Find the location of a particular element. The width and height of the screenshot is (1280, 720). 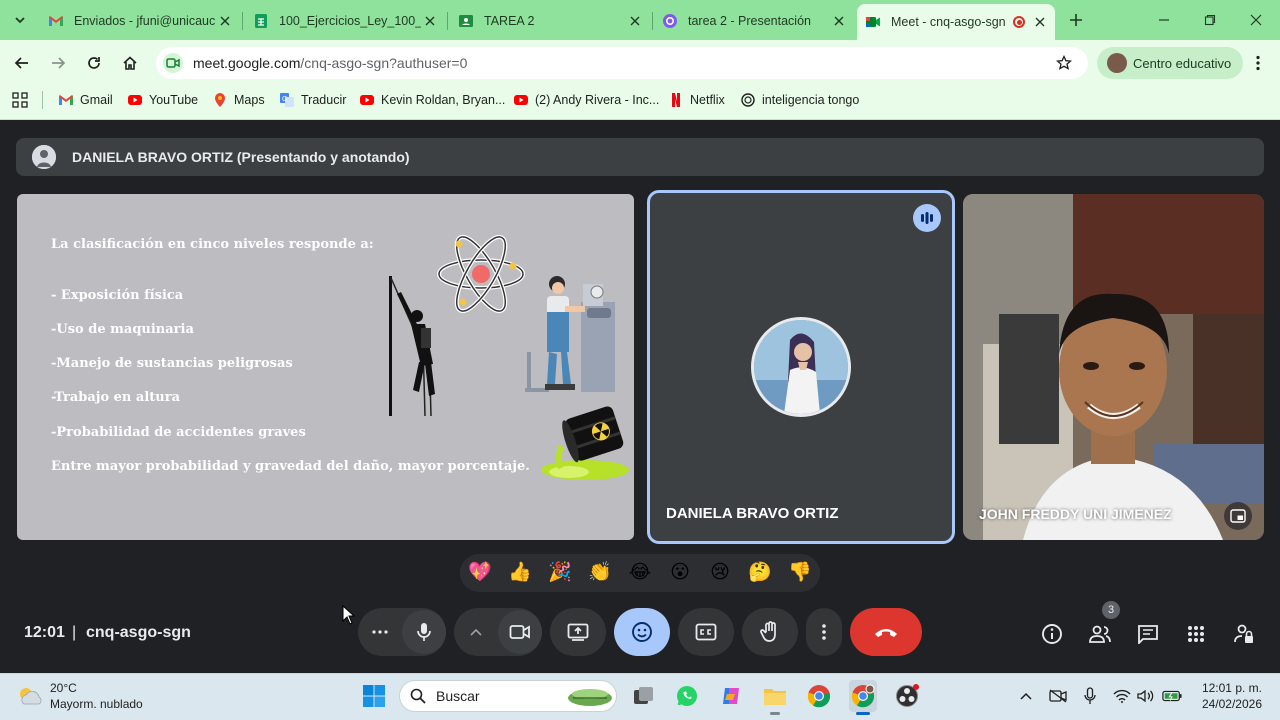

taskbar-copilot is located at coordinates (731, 696).